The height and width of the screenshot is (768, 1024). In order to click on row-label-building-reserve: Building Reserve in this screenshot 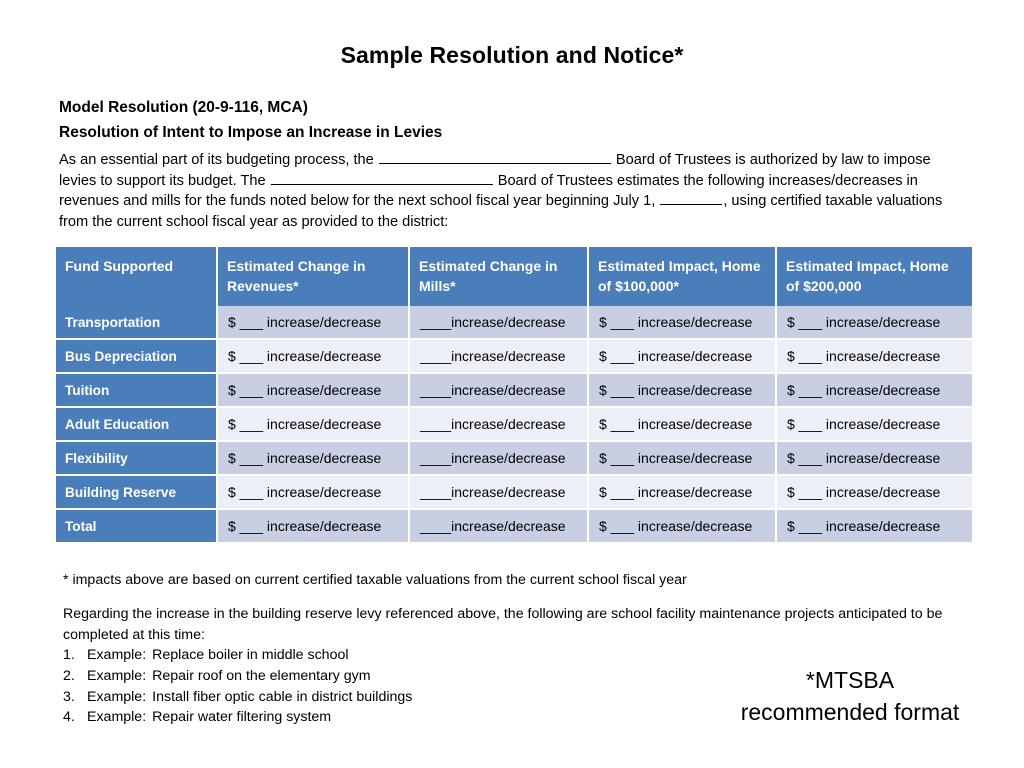, I will do `click(137, 492)`.